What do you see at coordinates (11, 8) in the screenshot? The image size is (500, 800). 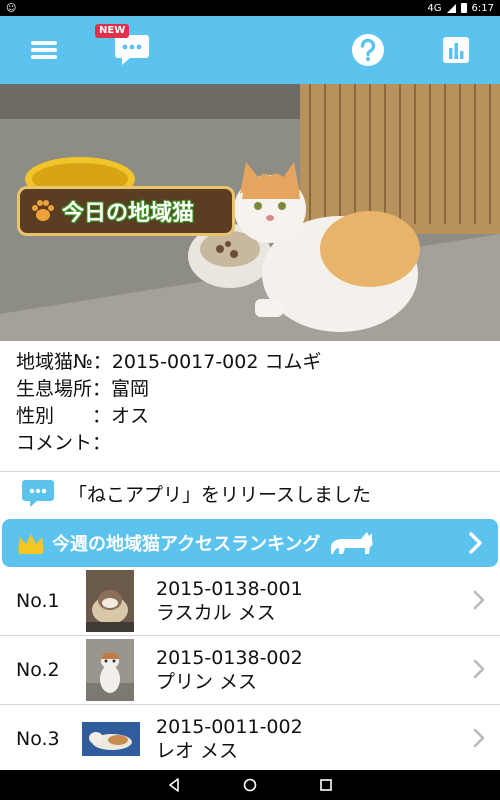 I see `notification-icon: ☺` at bounding box center [11, 8].